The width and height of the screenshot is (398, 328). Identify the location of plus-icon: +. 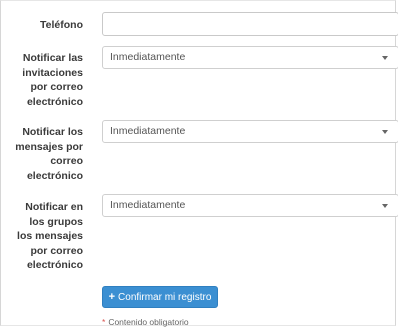
(112, 297).